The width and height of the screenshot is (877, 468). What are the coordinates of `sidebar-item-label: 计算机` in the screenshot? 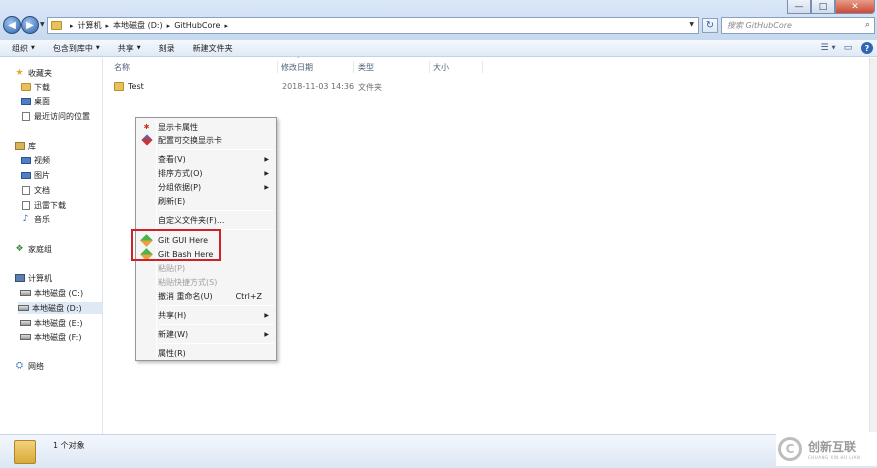 It's located at (40, 278).